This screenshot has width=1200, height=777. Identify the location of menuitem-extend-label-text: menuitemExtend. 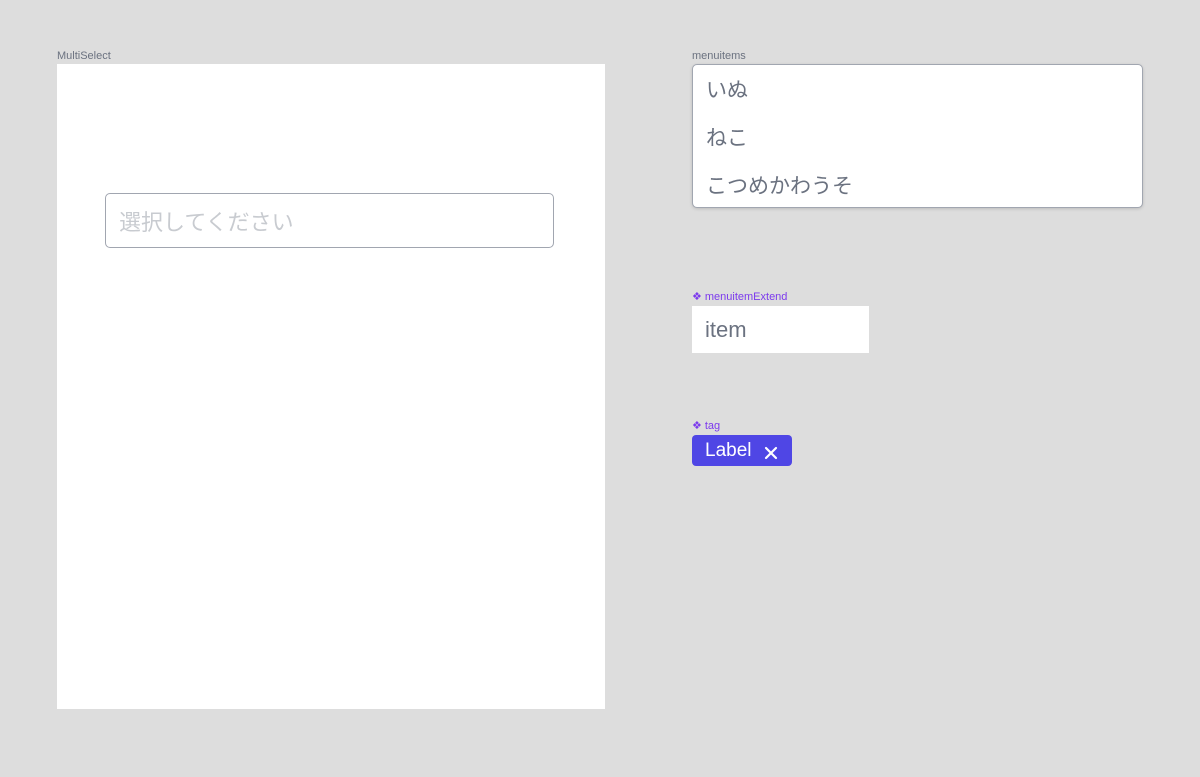
(746, 297).